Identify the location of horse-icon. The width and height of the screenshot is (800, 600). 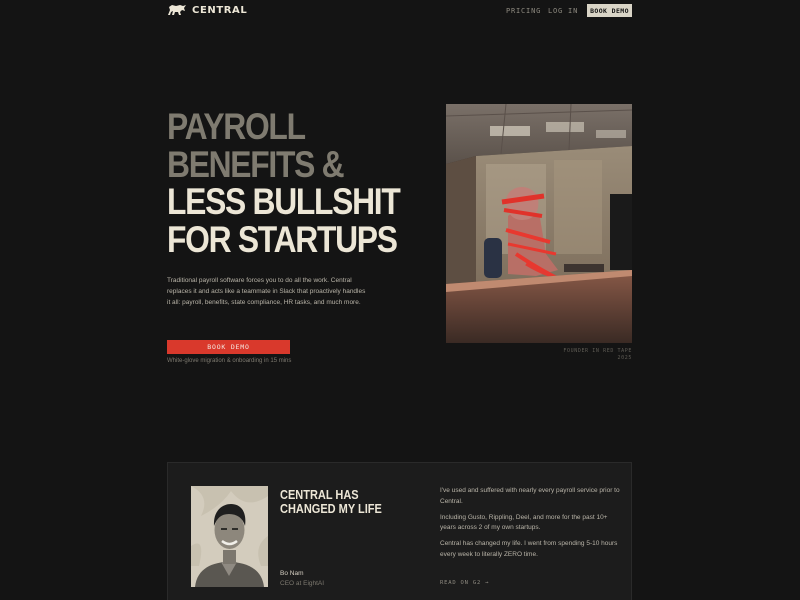
(177, 10).